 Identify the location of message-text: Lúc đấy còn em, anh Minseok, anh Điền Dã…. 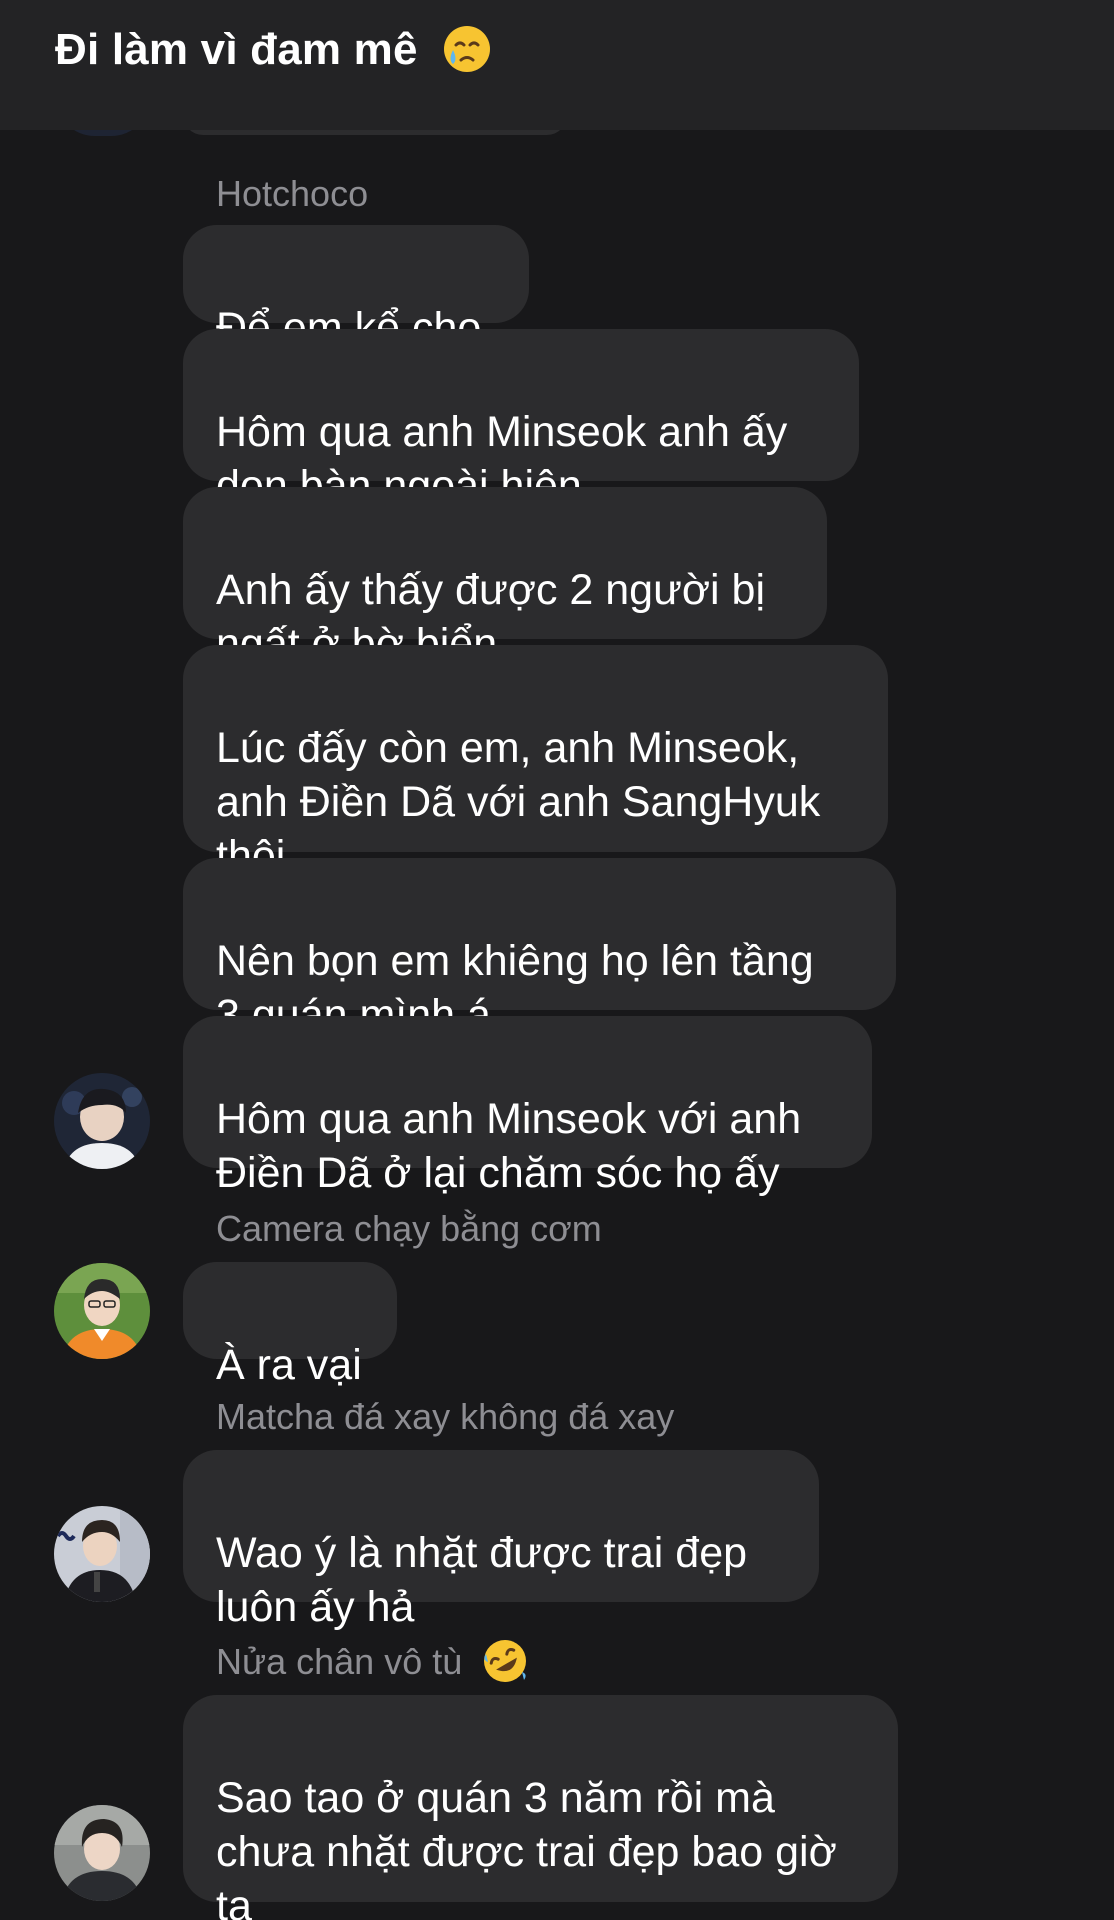
(518, 802).